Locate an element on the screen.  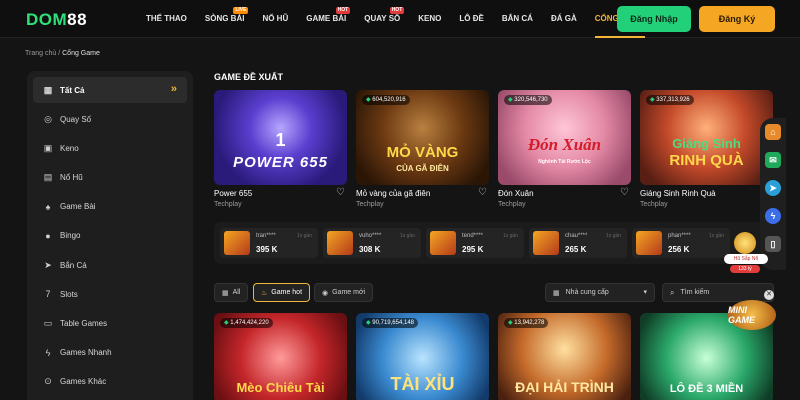
sidebar-item-no-hu: ▤ Nổ Hũ is located at coordinates (110, 178).